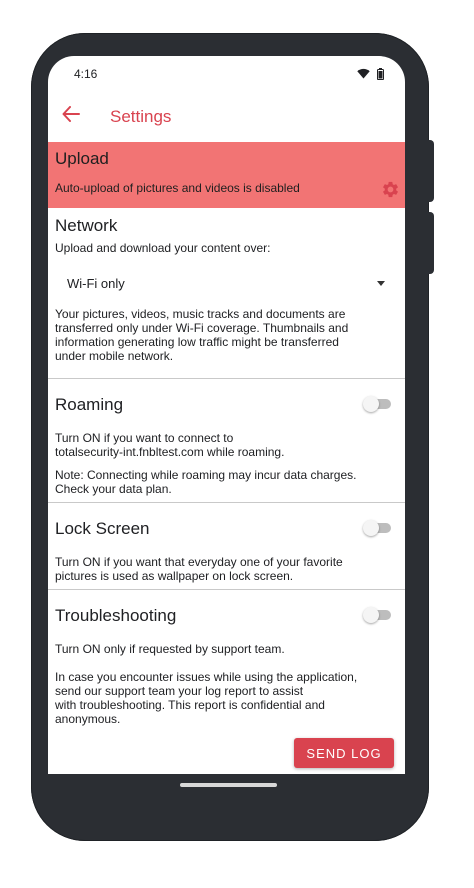 This screenshot has height=888, width=474. I want to click on battery-icon, so click(380, 74).